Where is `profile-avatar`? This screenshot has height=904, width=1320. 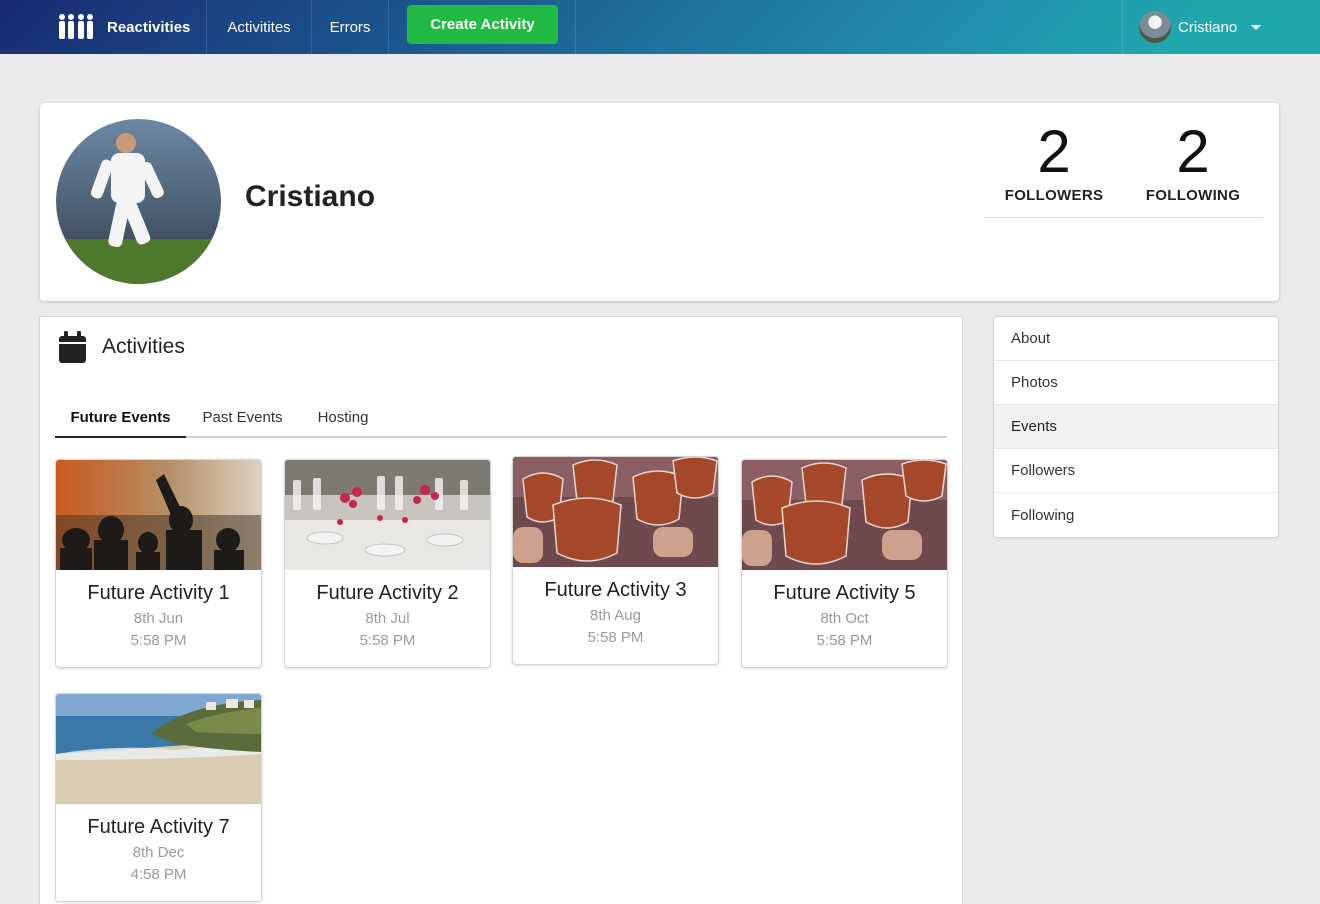
profile-avatar is located at coordinates (138, 201).